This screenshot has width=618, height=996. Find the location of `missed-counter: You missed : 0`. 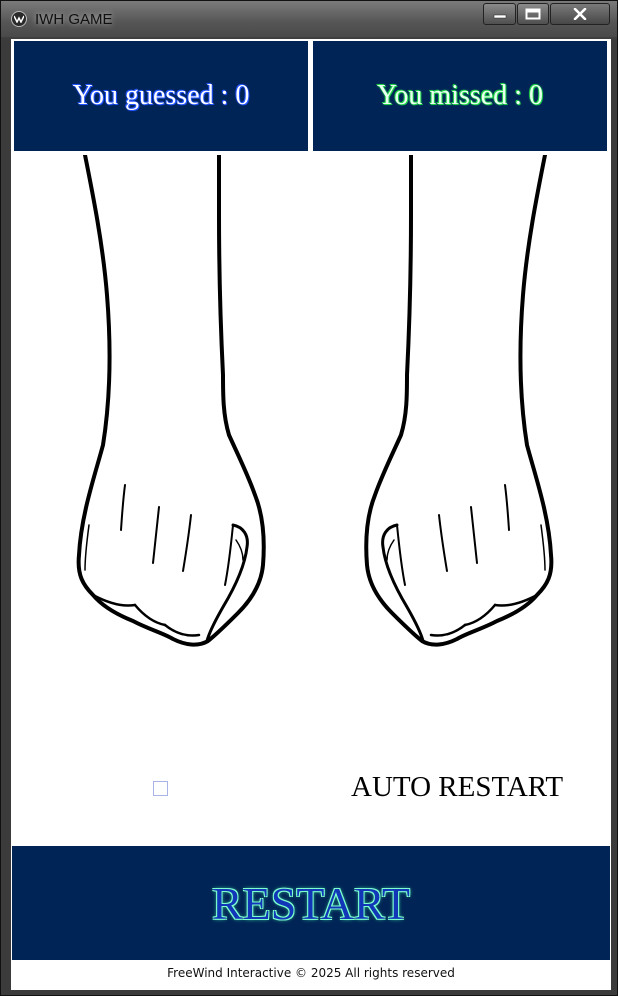

missed-counter: You missed : 0 is located at coordinates (460, 96).